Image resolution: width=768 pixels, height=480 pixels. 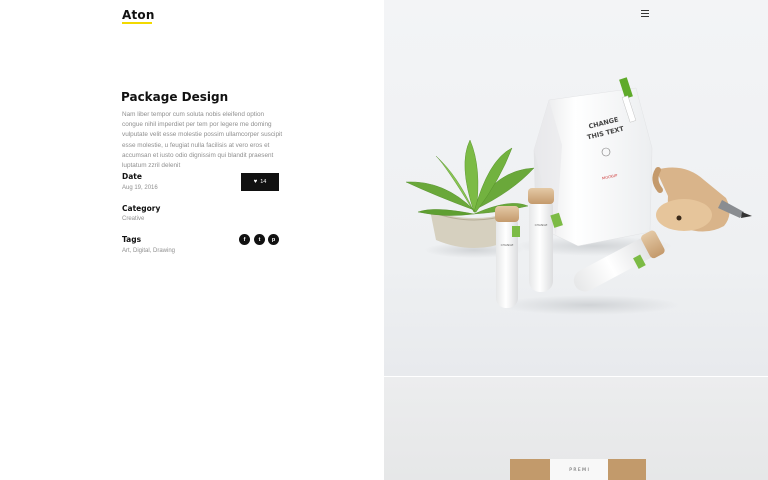 What do you see at coordinates (140, 188) in the screenshot?
I see `date-value: Aug 19, 2016` at bounding box center [140, 188].